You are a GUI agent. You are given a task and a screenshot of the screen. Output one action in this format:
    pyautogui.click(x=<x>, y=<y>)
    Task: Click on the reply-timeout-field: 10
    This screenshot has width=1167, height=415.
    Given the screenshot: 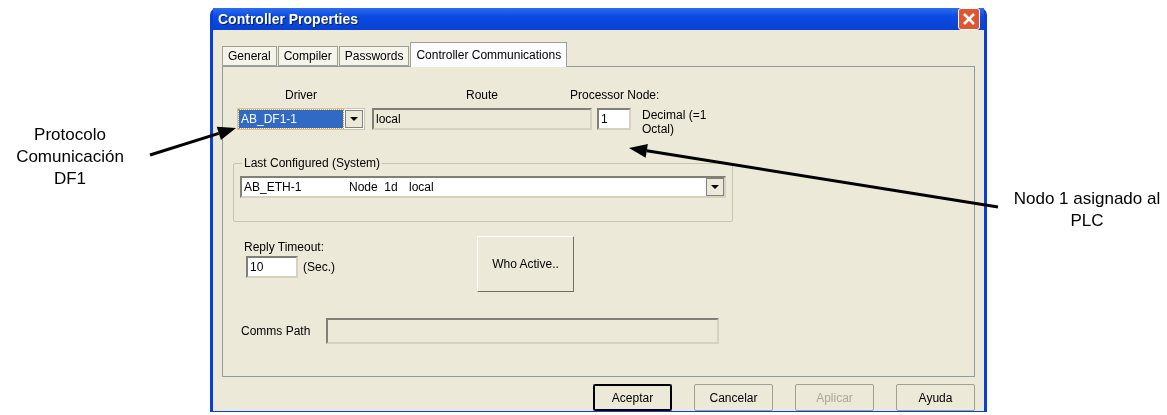 What is the action you would take?
    pyautogui.click(x=272, y=267)
    